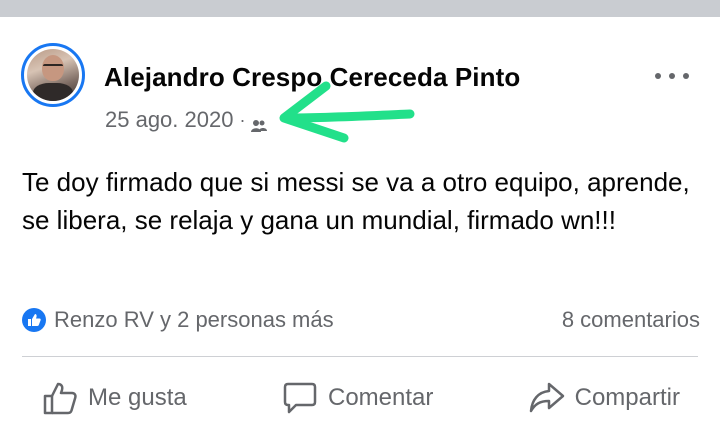 The width and height of the screenshot is (720, 436). I want to click on comments-count: 8 comentarios, so click(631, 320).